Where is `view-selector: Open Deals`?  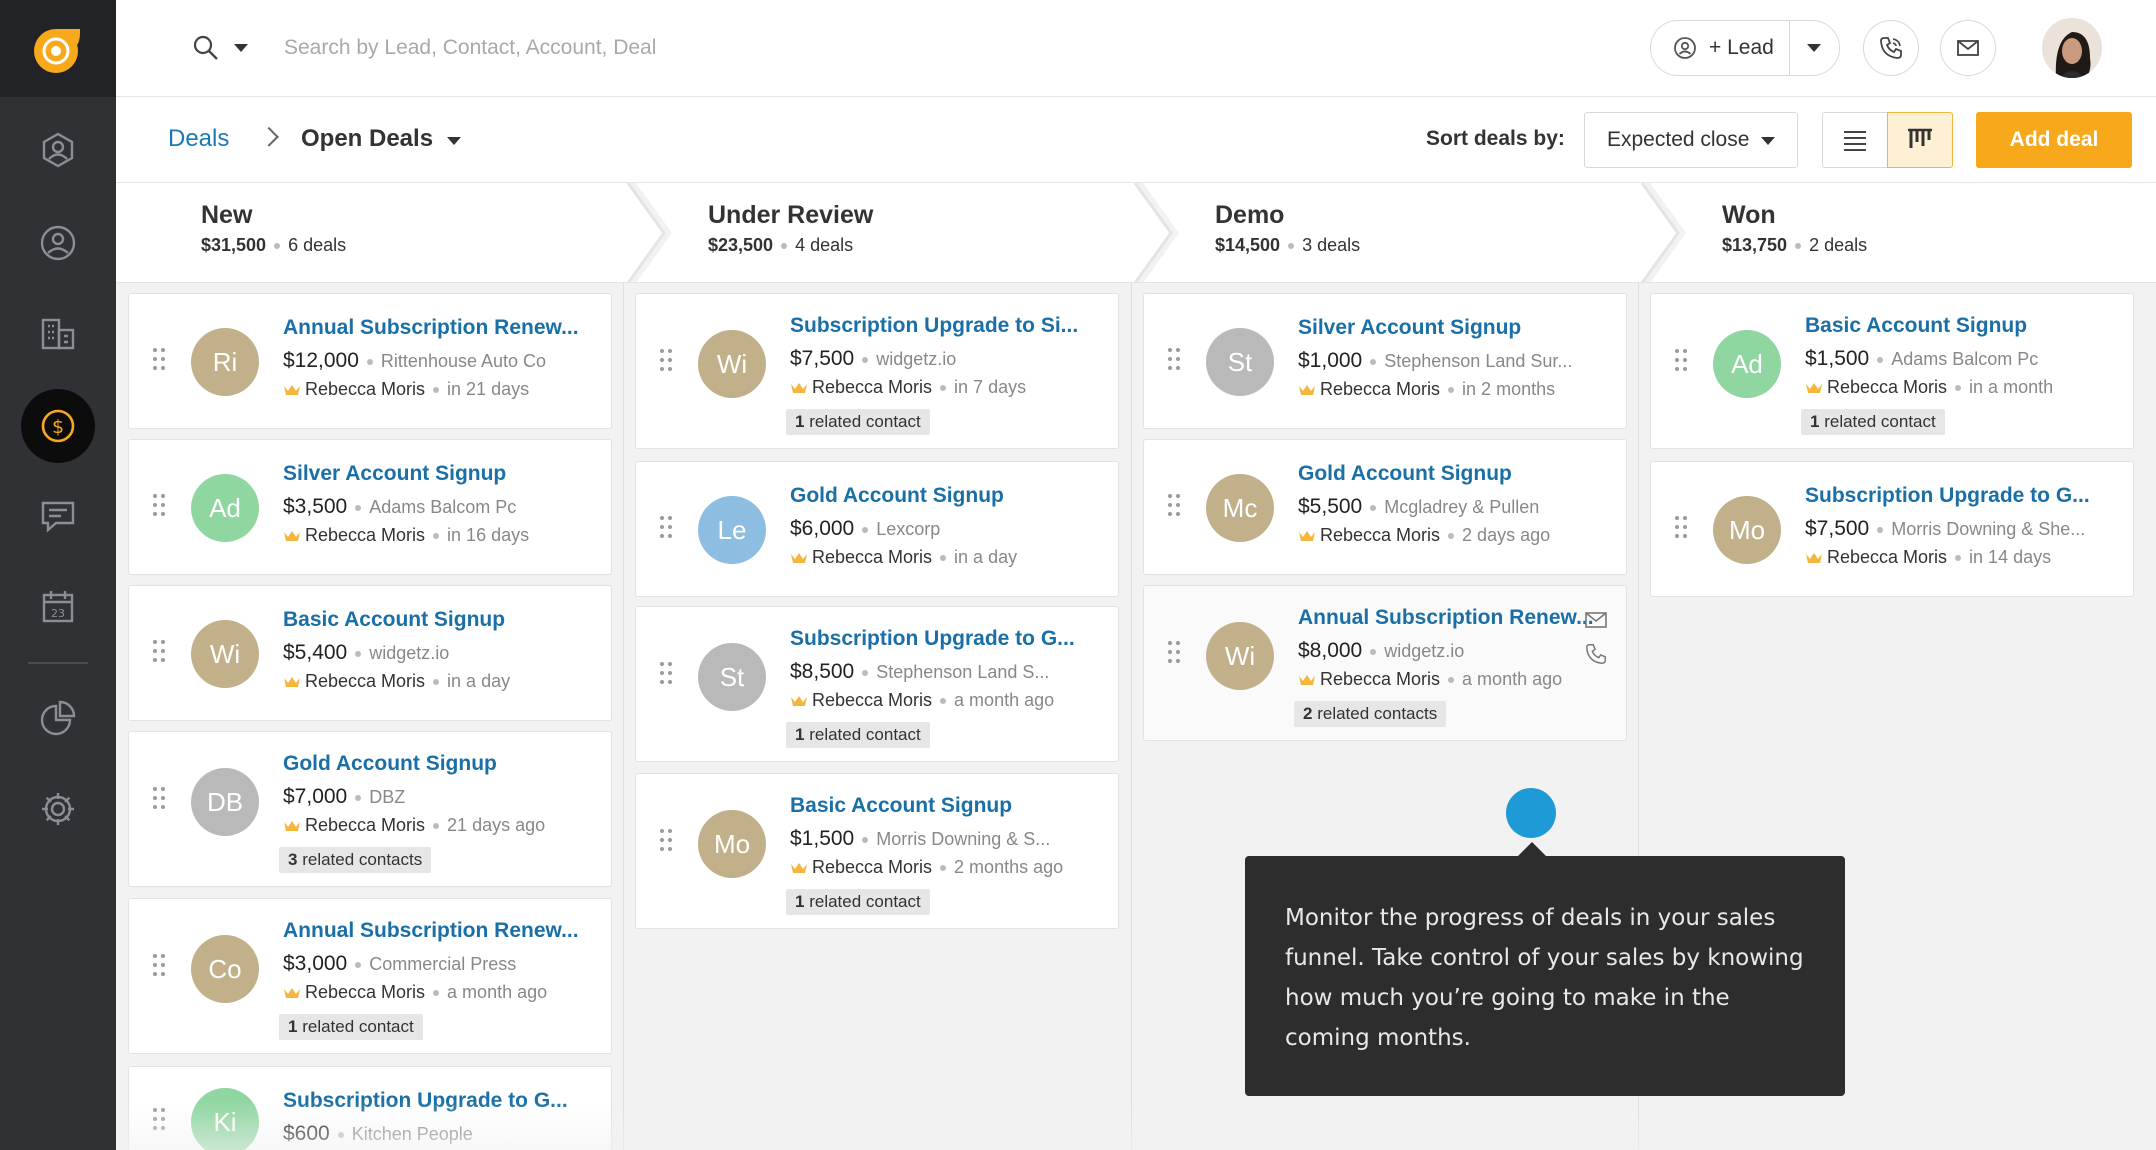 view-selector: Open Deals is located at coordinates (367, 139).